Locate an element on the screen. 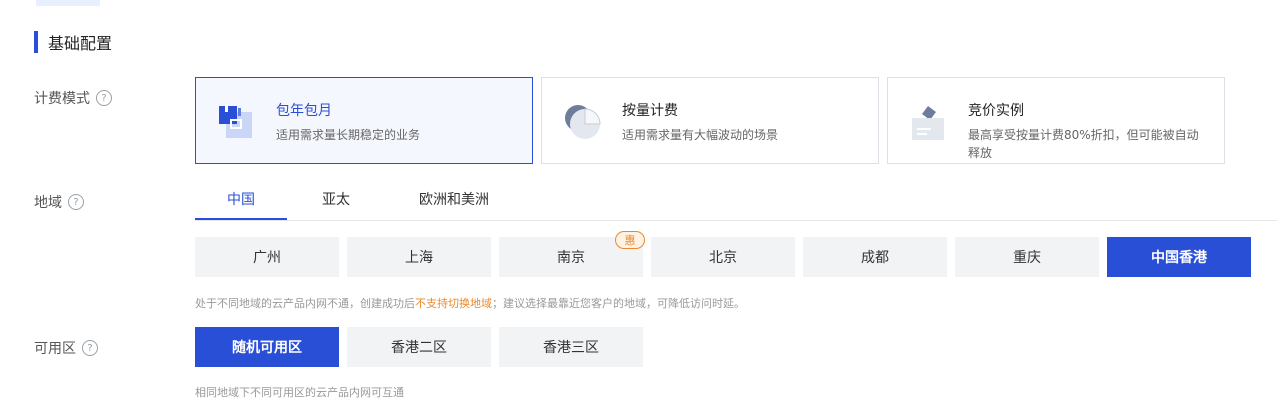  zone-label: 可用区 is located at coordinates (55, 349).